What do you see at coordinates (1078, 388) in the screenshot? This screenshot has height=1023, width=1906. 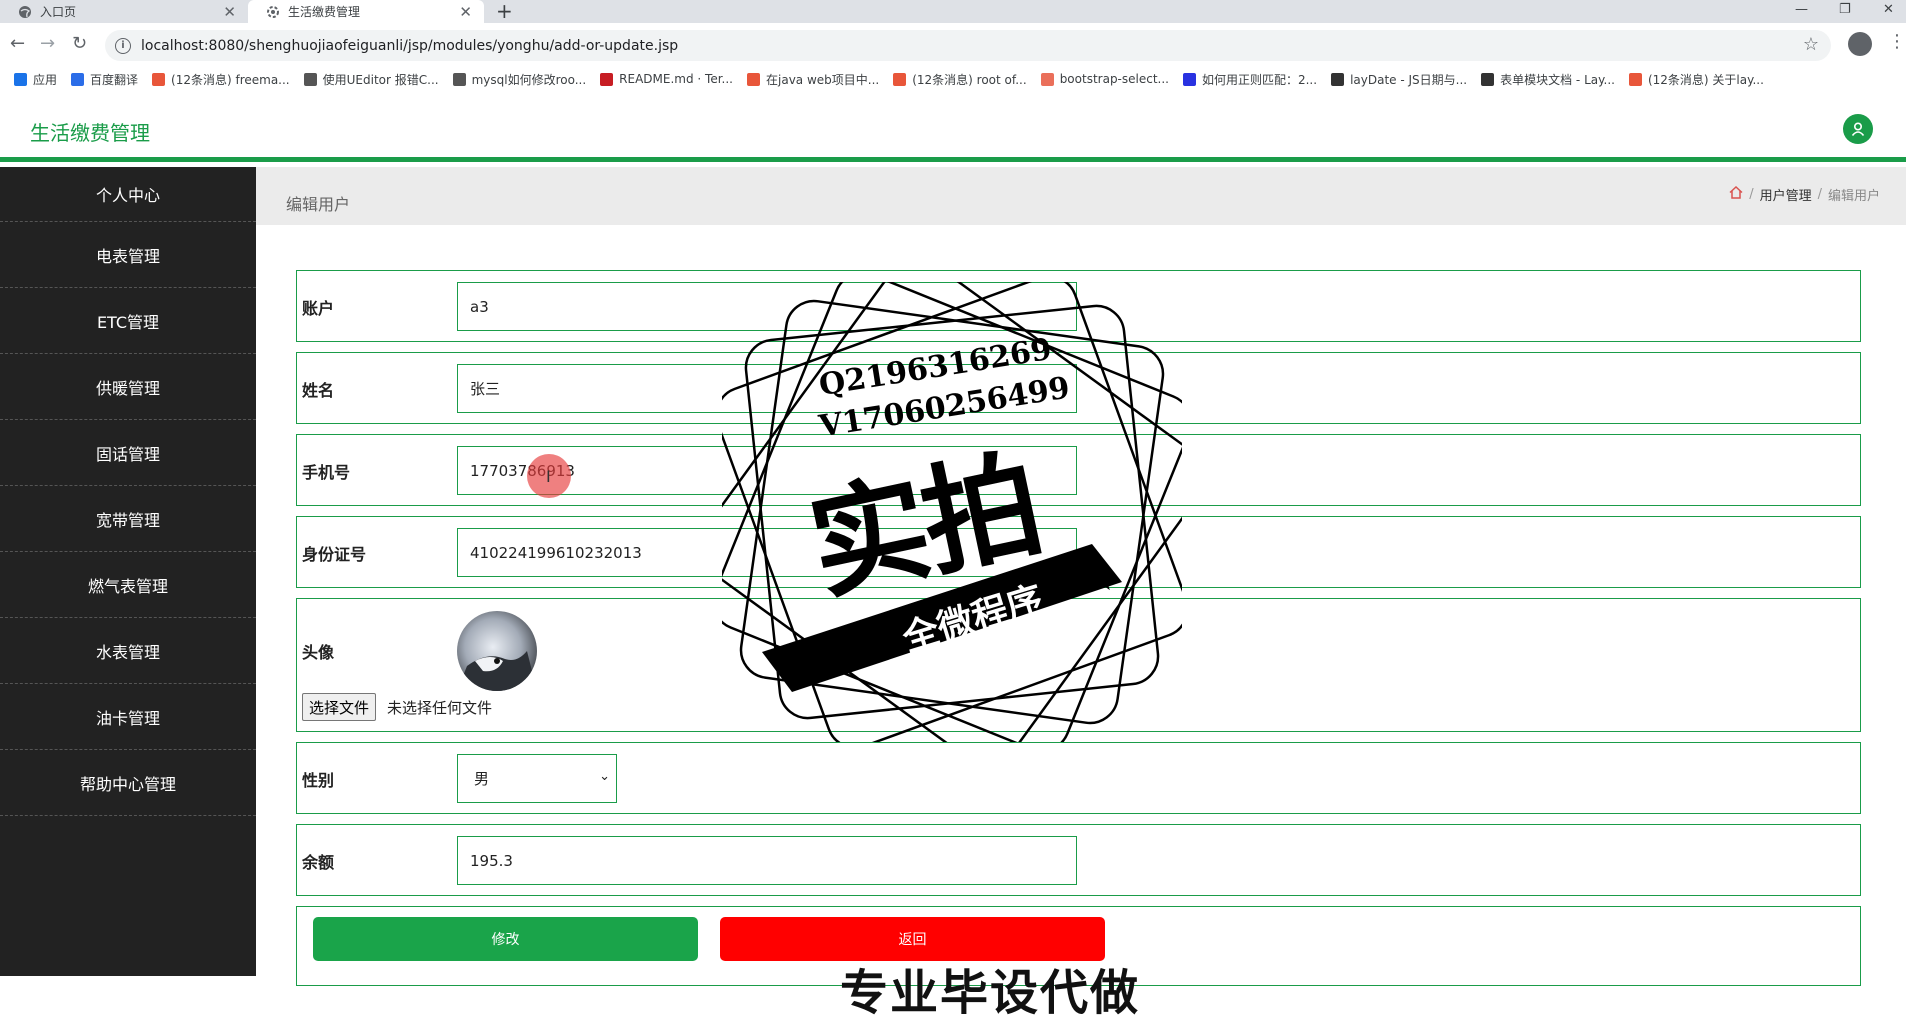 I see `form-row-name: 姓名` at bounding box center [1078, 388].